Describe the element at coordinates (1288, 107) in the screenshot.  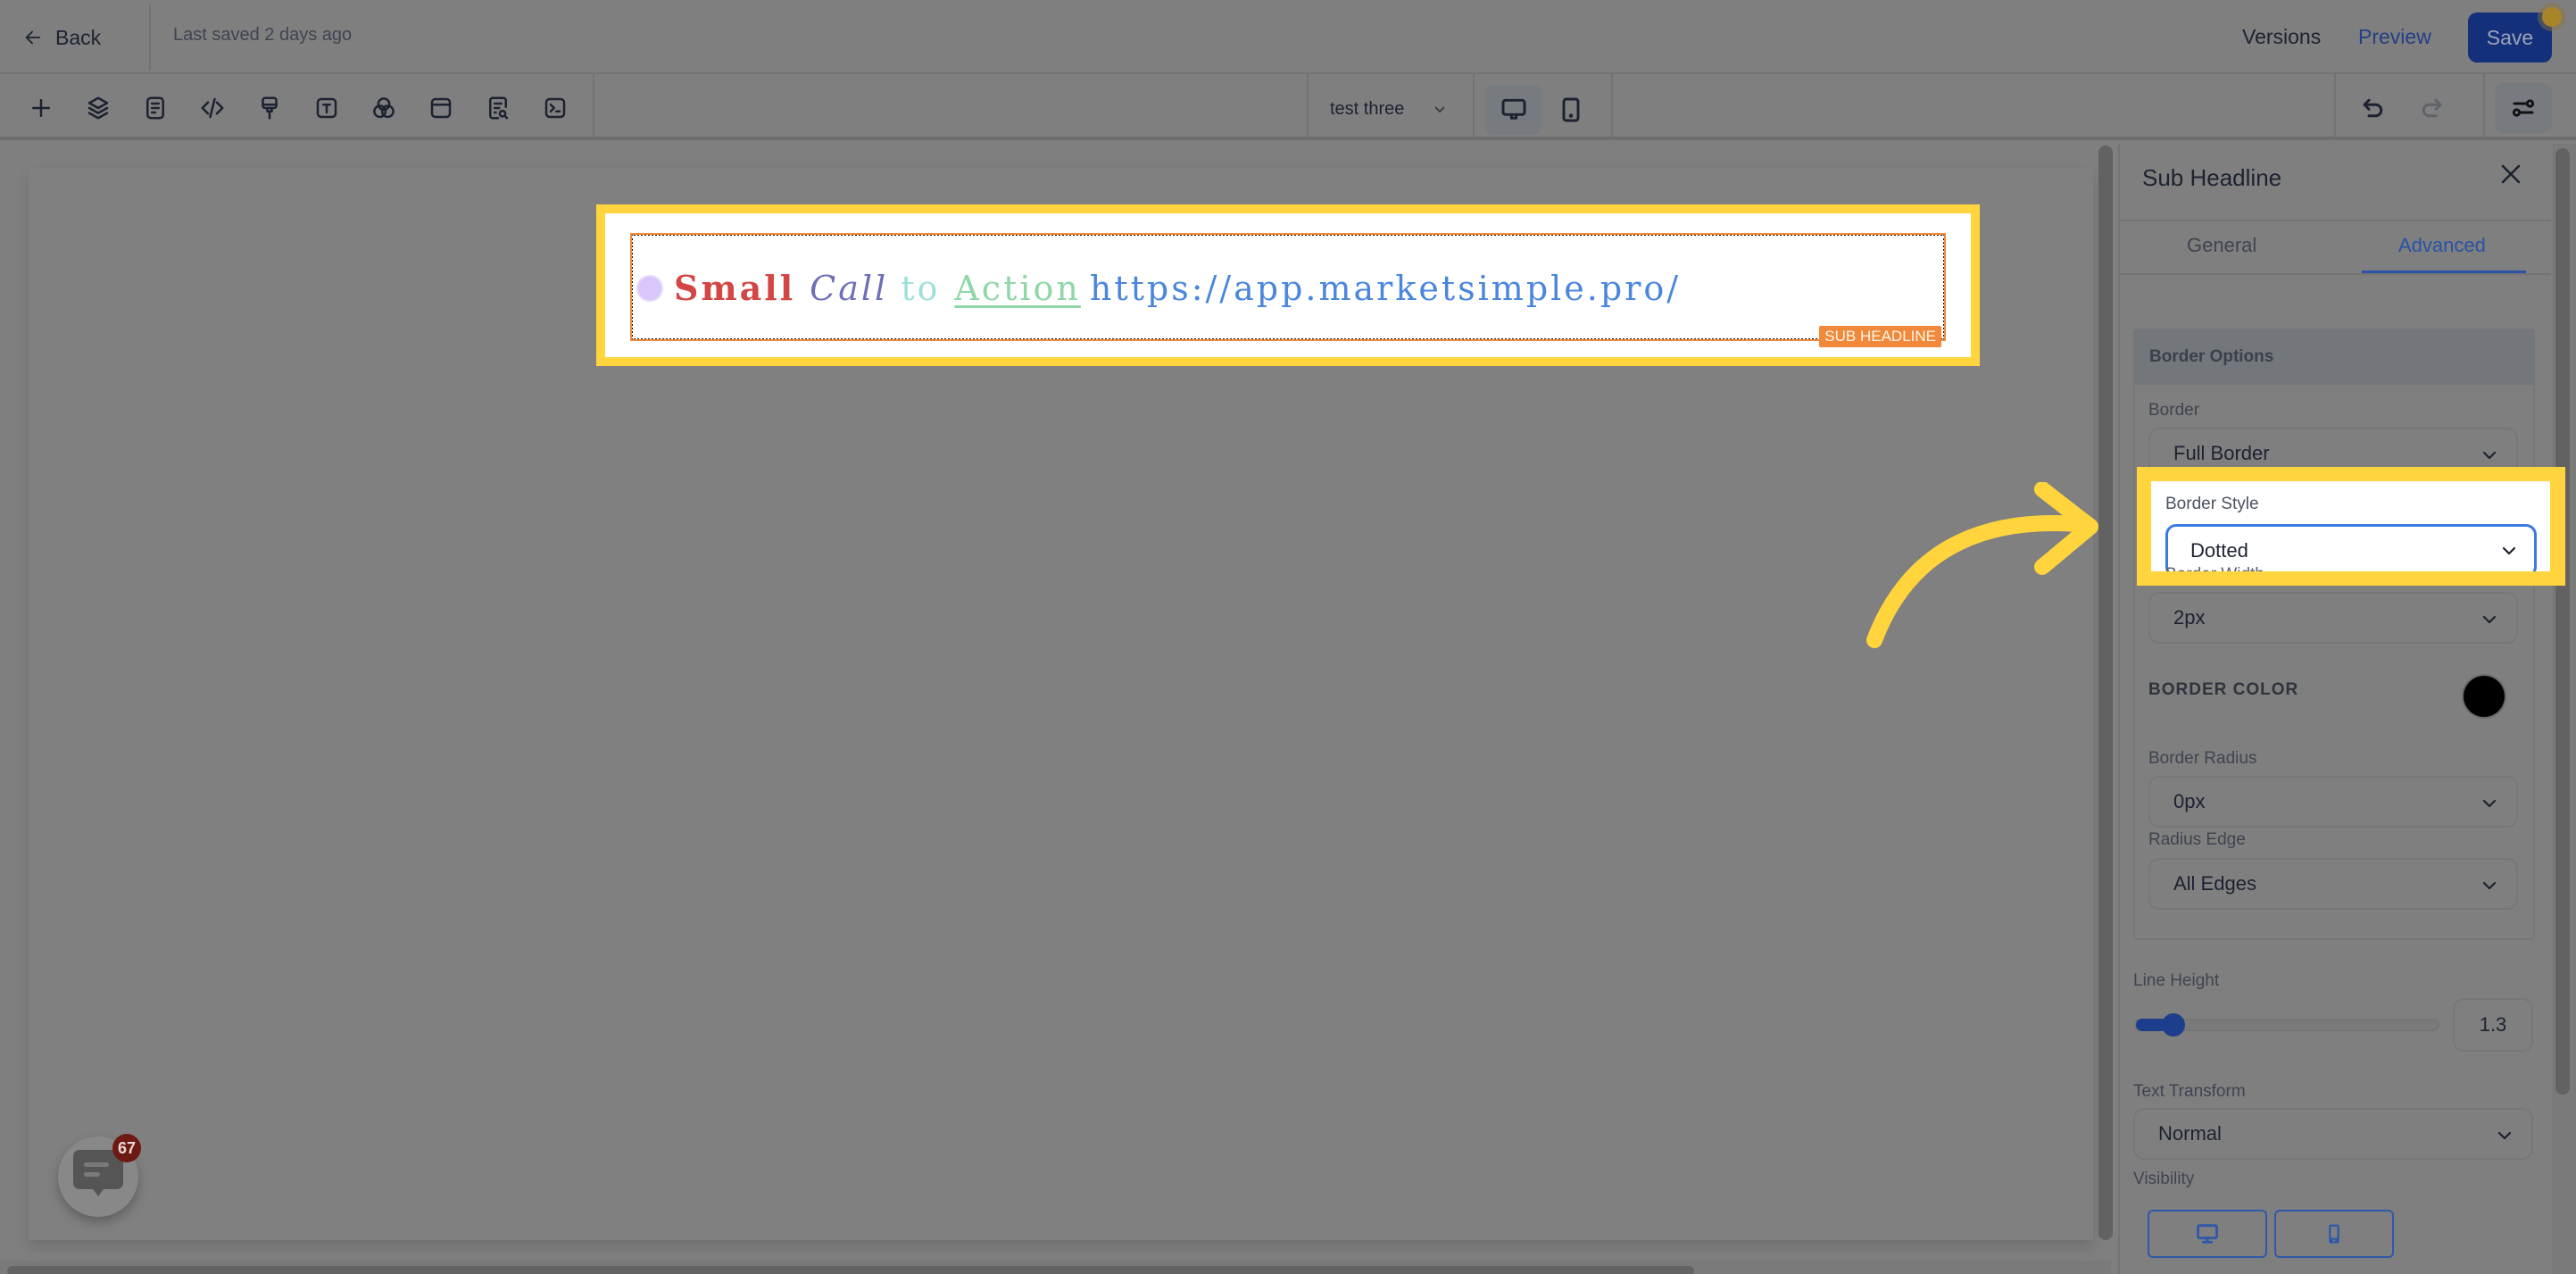
I see `editor-toolbar: test three` at that location.